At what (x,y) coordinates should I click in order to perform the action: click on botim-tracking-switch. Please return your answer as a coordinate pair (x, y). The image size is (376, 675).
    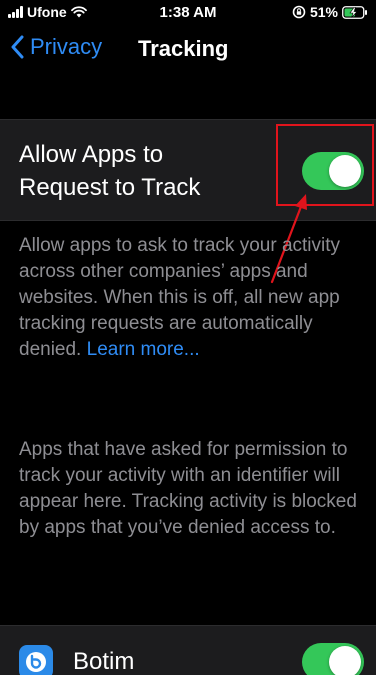
    Looking at the image, I should click on (333, 659).